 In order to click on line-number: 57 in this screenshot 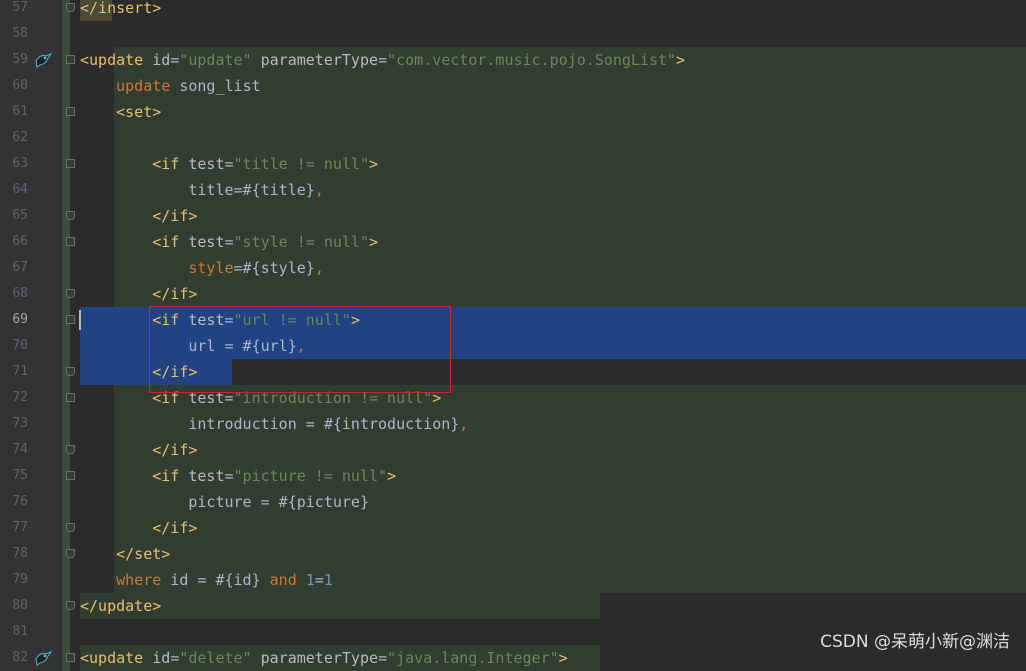, I will do `click(14, 10)`.